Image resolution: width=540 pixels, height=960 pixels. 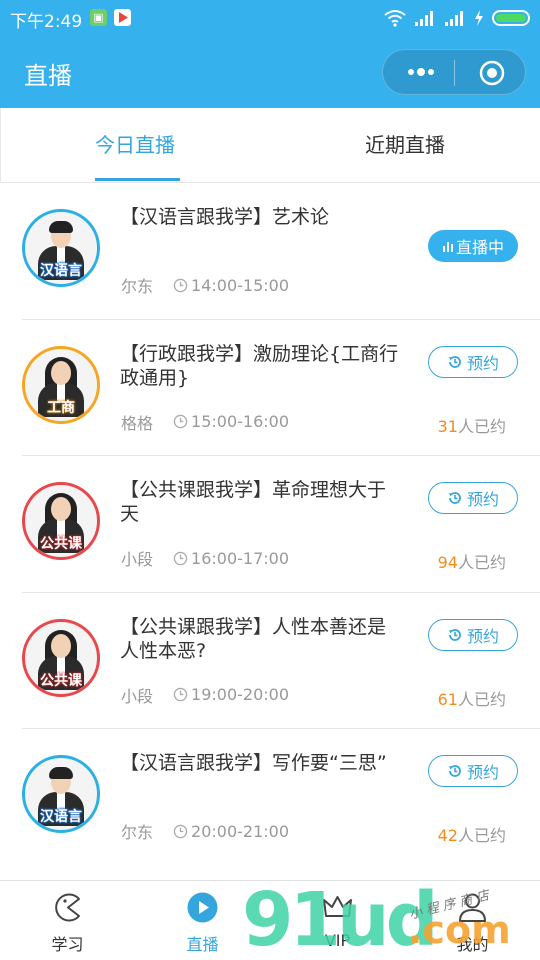 What do you see at coordinates (48, 76) in the screenshot?
I see `page-title: 直播` at bounding box center [48, 76].